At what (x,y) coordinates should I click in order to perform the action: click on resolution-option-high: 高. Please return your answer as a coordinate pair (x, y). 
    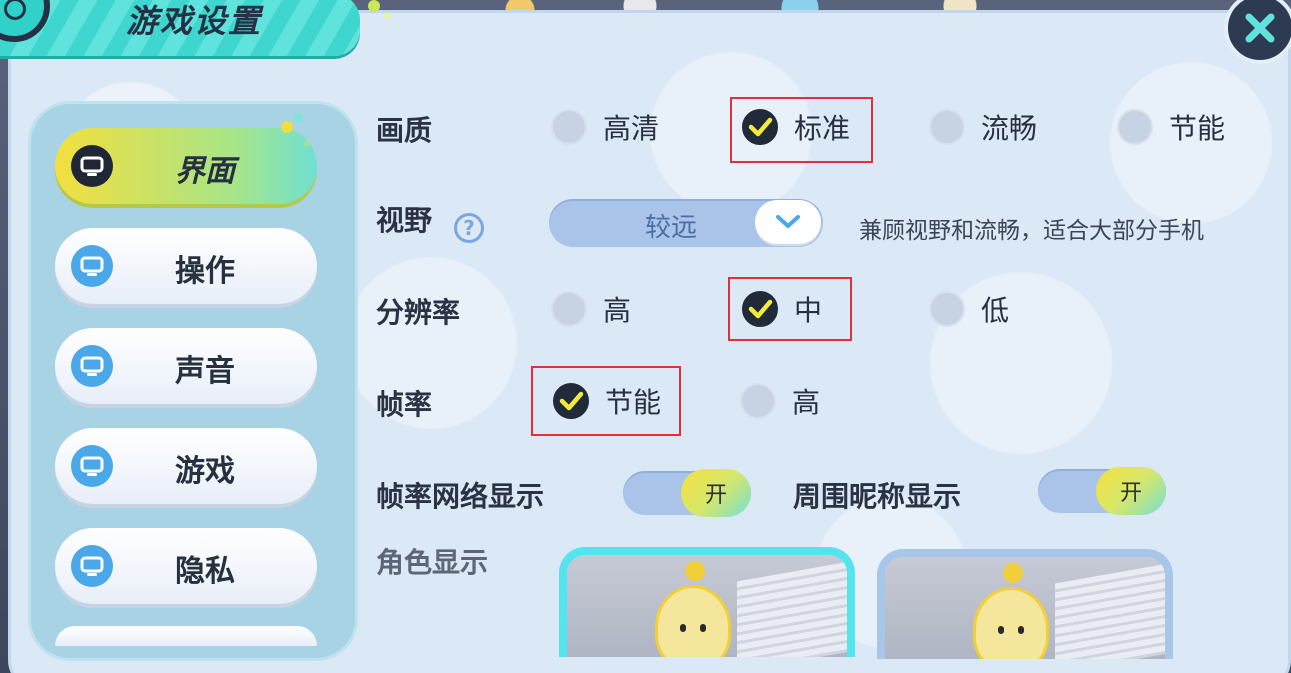
    Looking at the image, I should click on (591, 309).